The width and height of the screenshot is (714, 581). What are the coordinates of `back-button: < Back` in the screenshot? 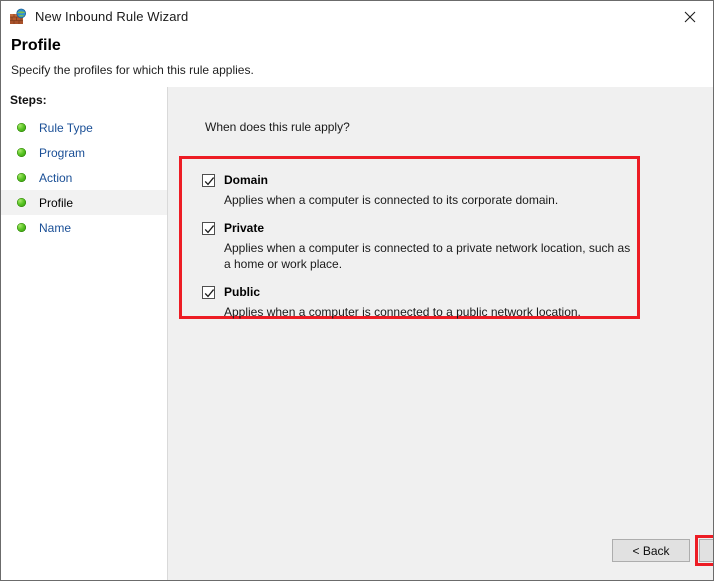 It's located at (651, 550).